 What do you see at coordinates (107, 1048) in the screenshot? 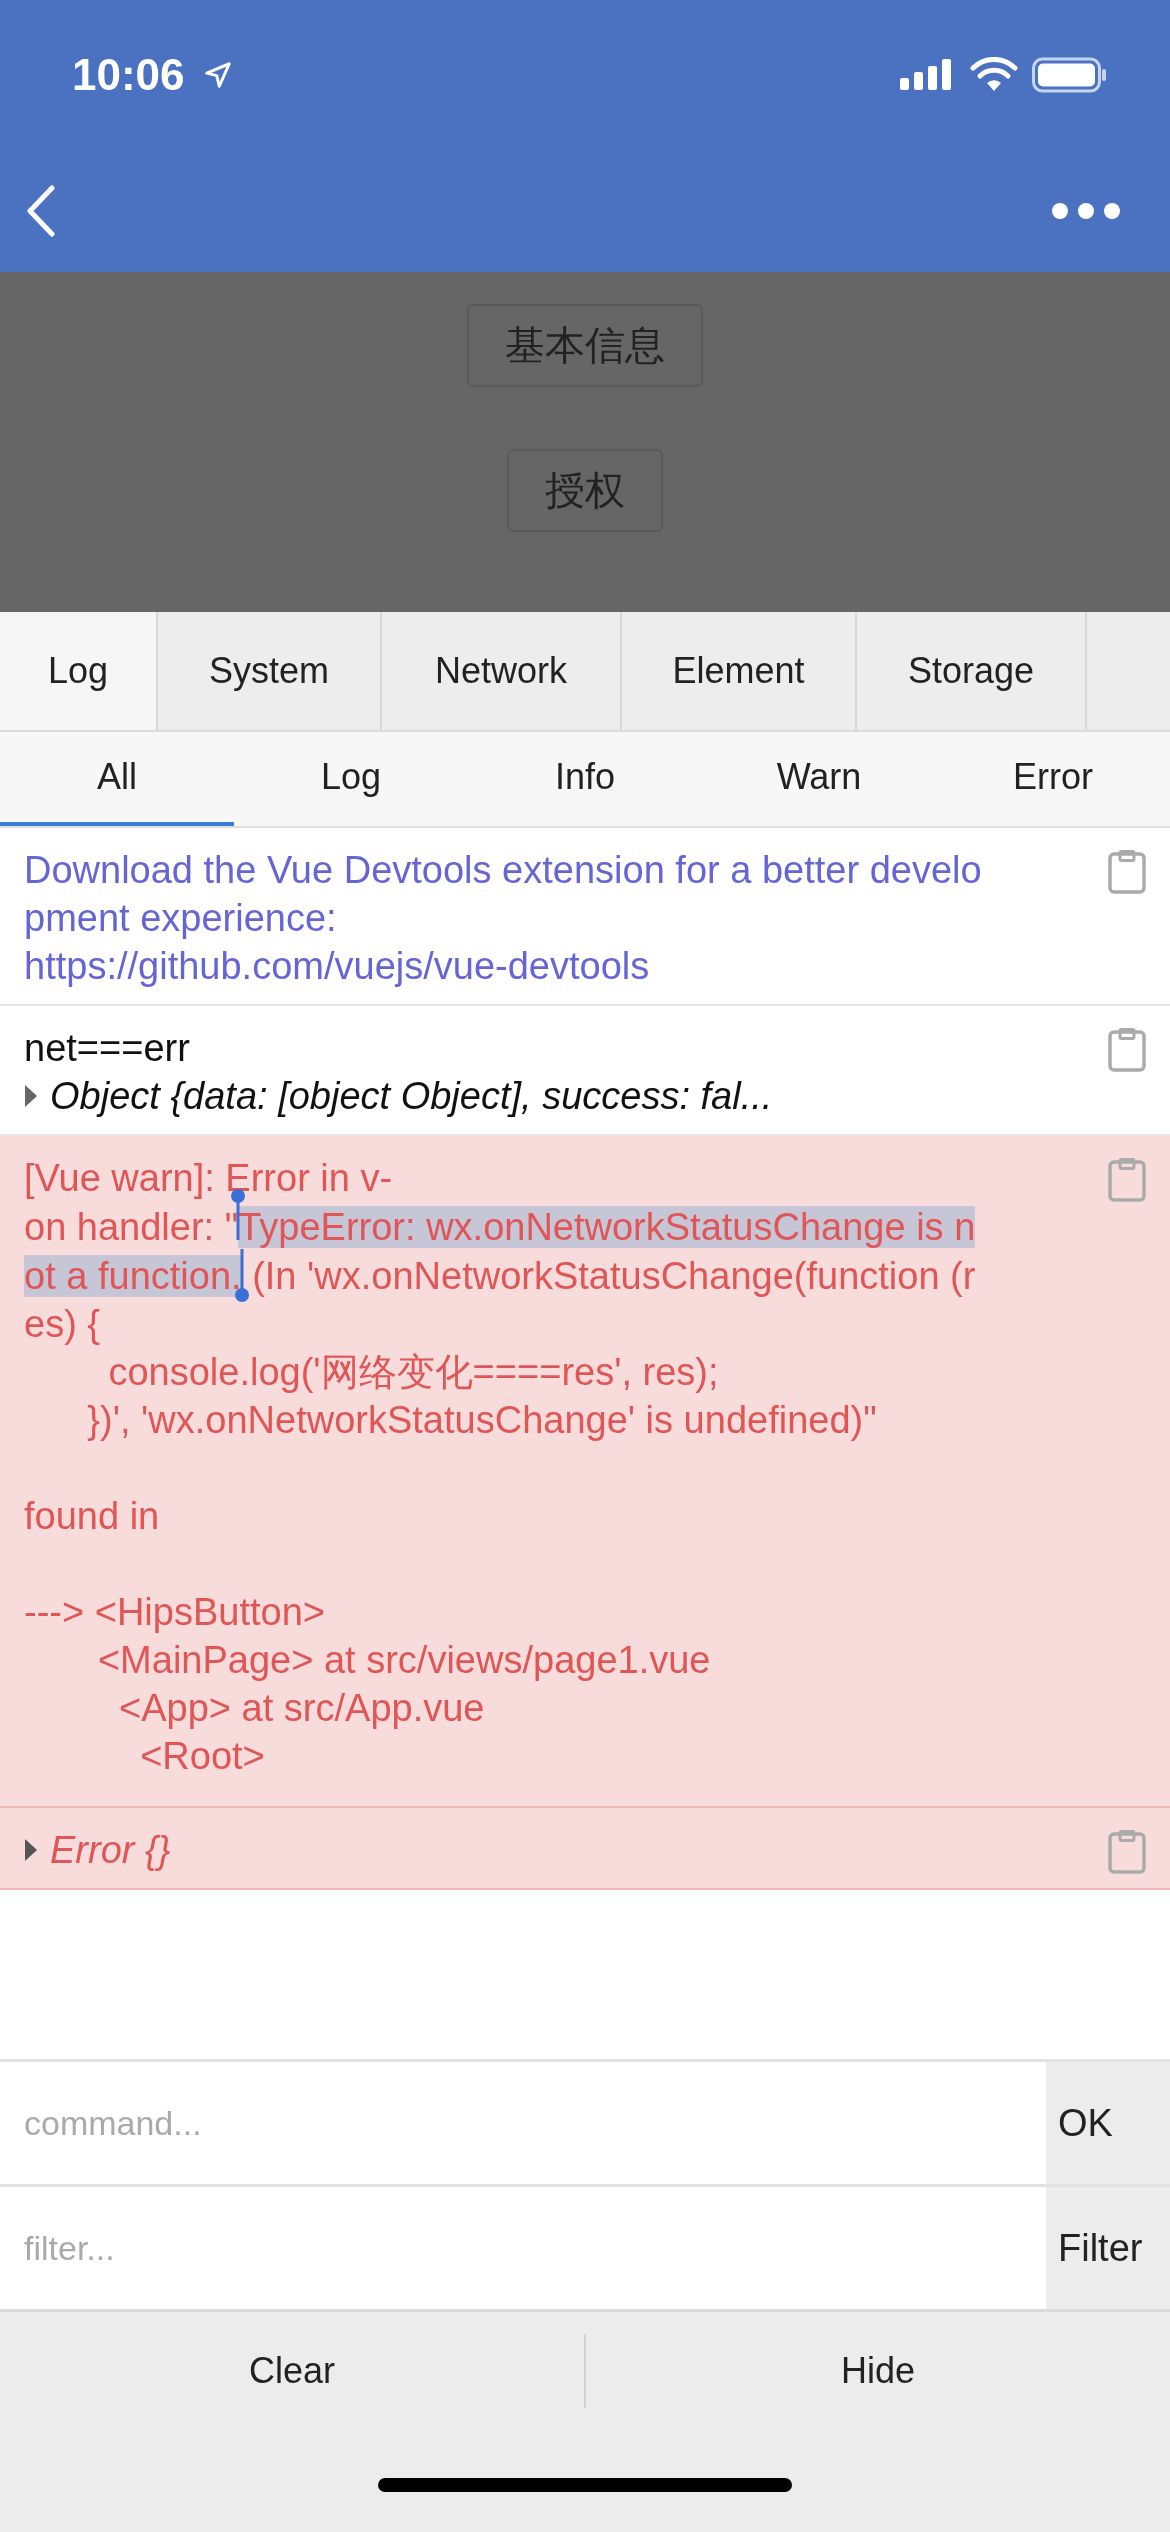
I see `log-message: net===err` at bounding box center [107, 1048].